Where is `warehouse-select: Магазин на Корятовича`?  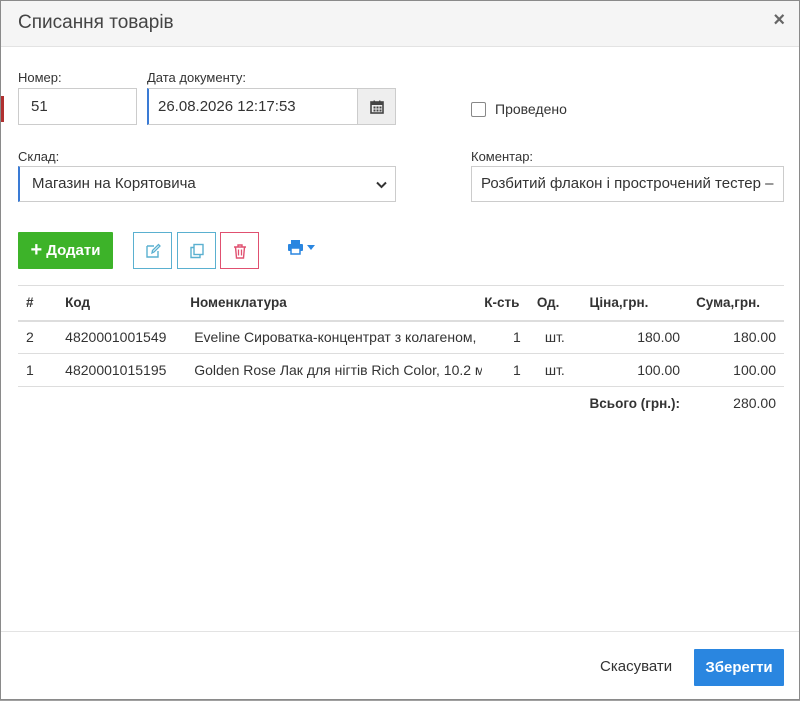
warehouse-select: Магазин на Корятовича is located at coordinates (207, 184).